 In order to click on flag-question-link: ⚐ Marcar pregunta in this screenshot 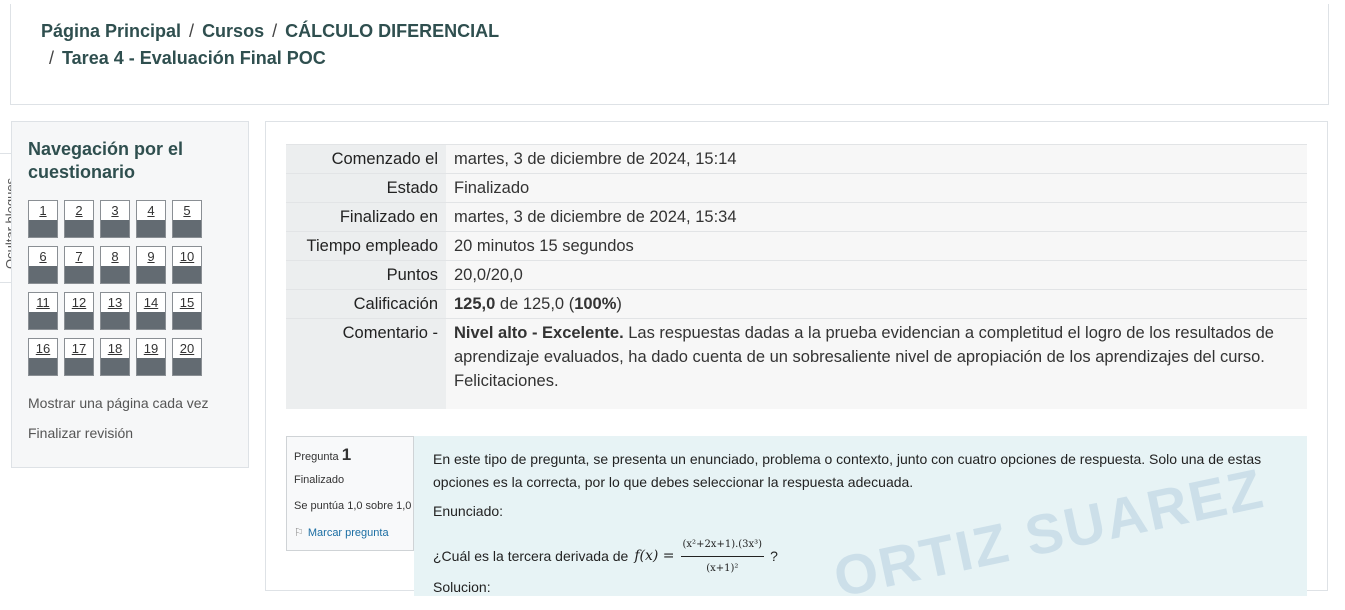, I will do `click(341, 532)`.